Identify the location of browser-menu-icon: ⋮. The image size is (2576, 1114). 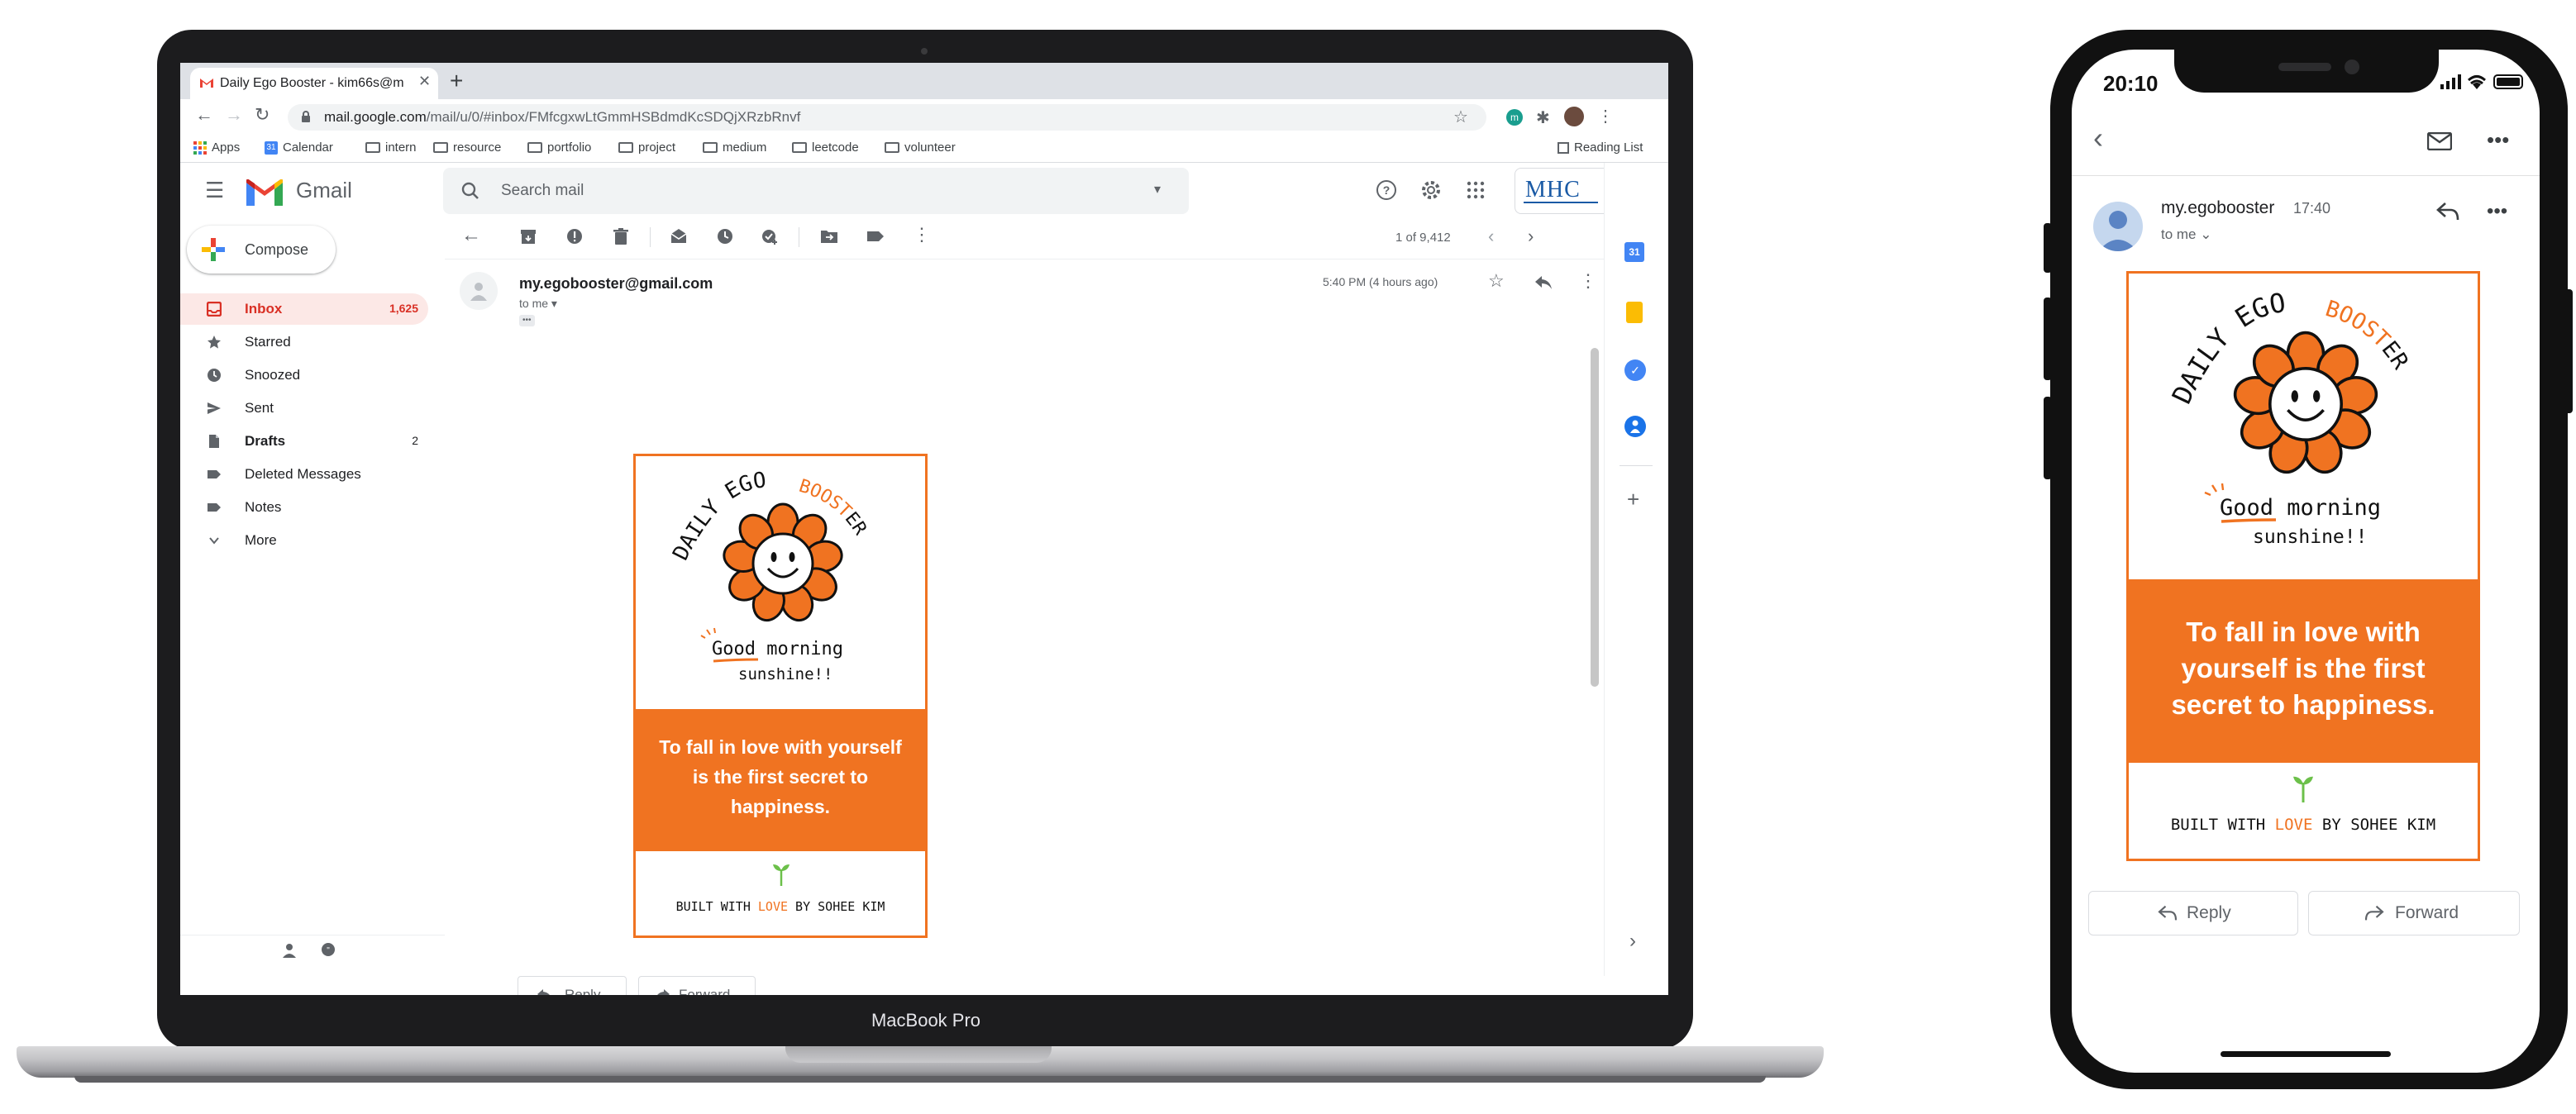
(1605, 116).